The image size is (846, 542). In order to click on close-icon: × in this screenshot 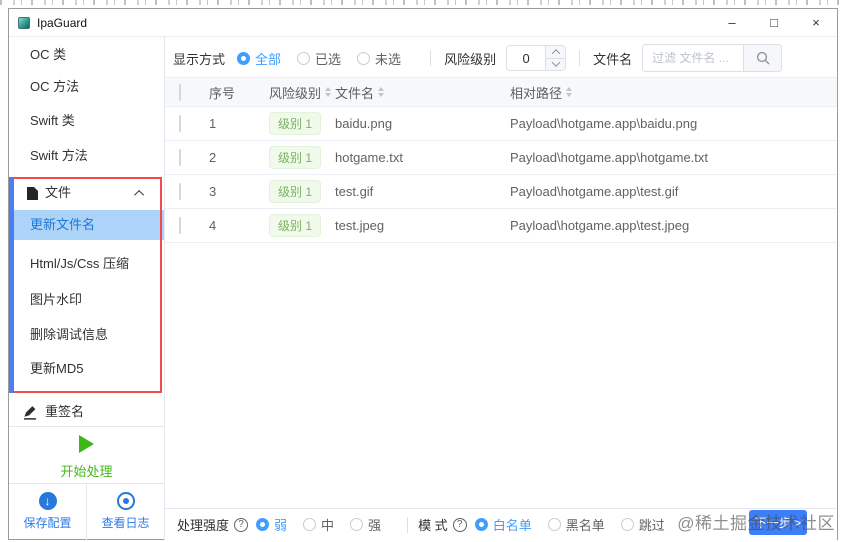, I will do `click(816, 22)`.